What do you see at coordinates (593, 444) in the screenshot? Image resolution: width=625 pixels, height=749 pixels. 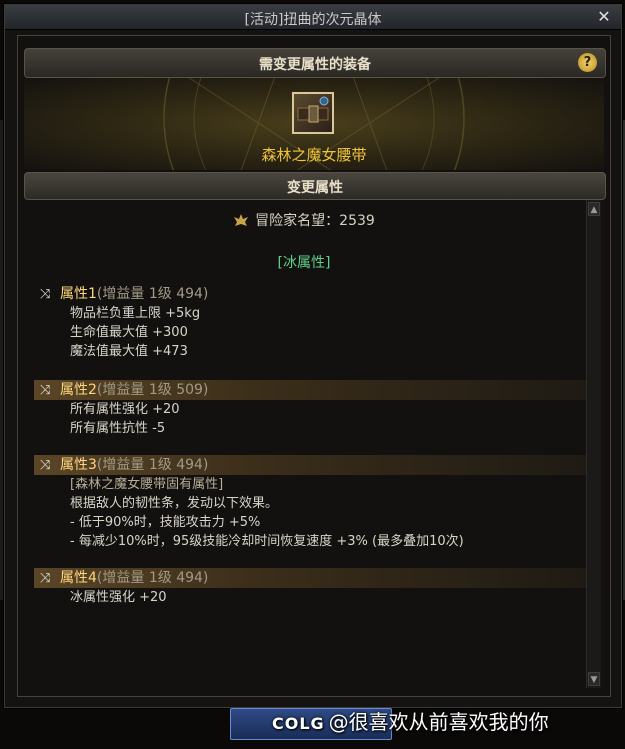 I see `scrollbar: ▲ ▼` at bounding box center [593, 444].